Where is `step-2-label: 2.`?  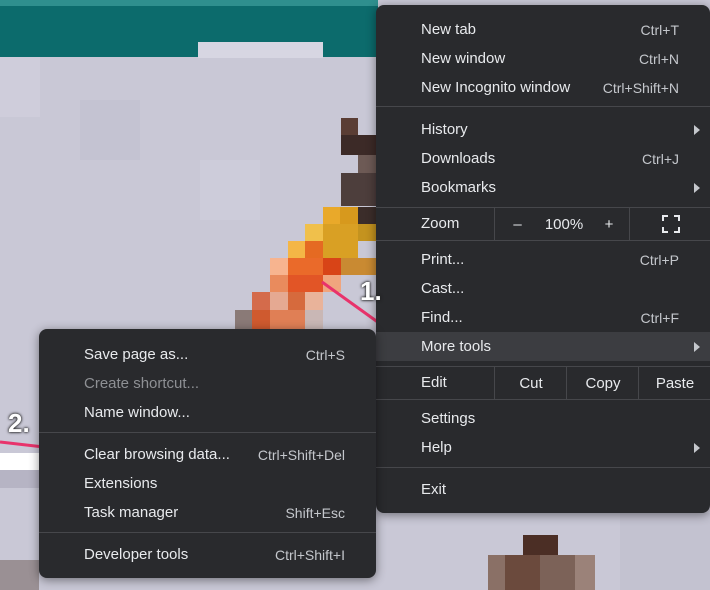 step-2-label: 2. is located at coordinates (19, 423).